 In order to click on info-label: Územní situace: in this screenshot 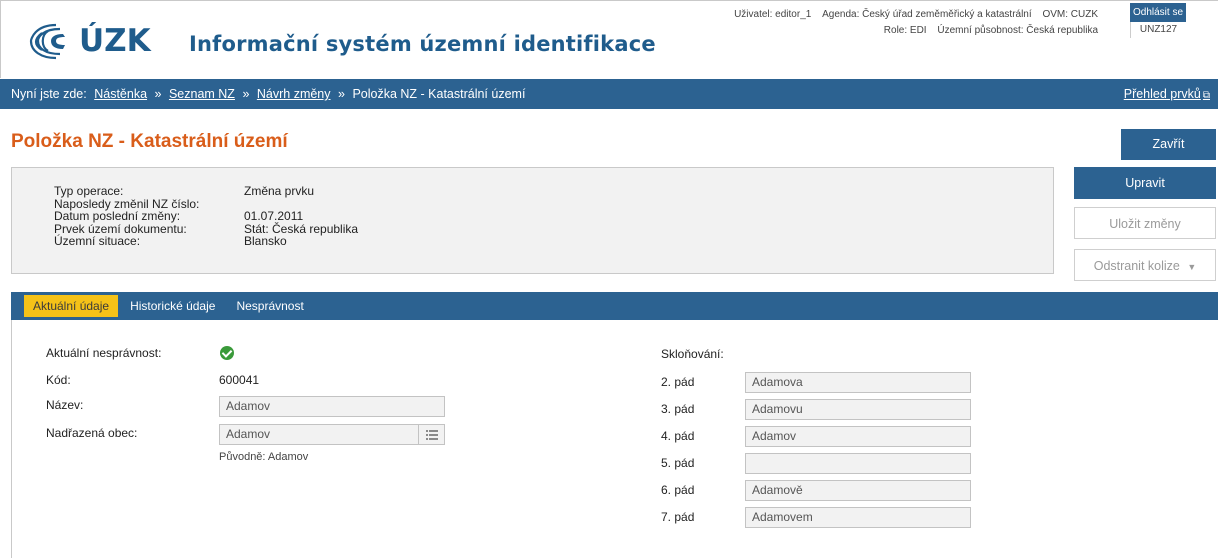, I will do `click(97, 241)`.